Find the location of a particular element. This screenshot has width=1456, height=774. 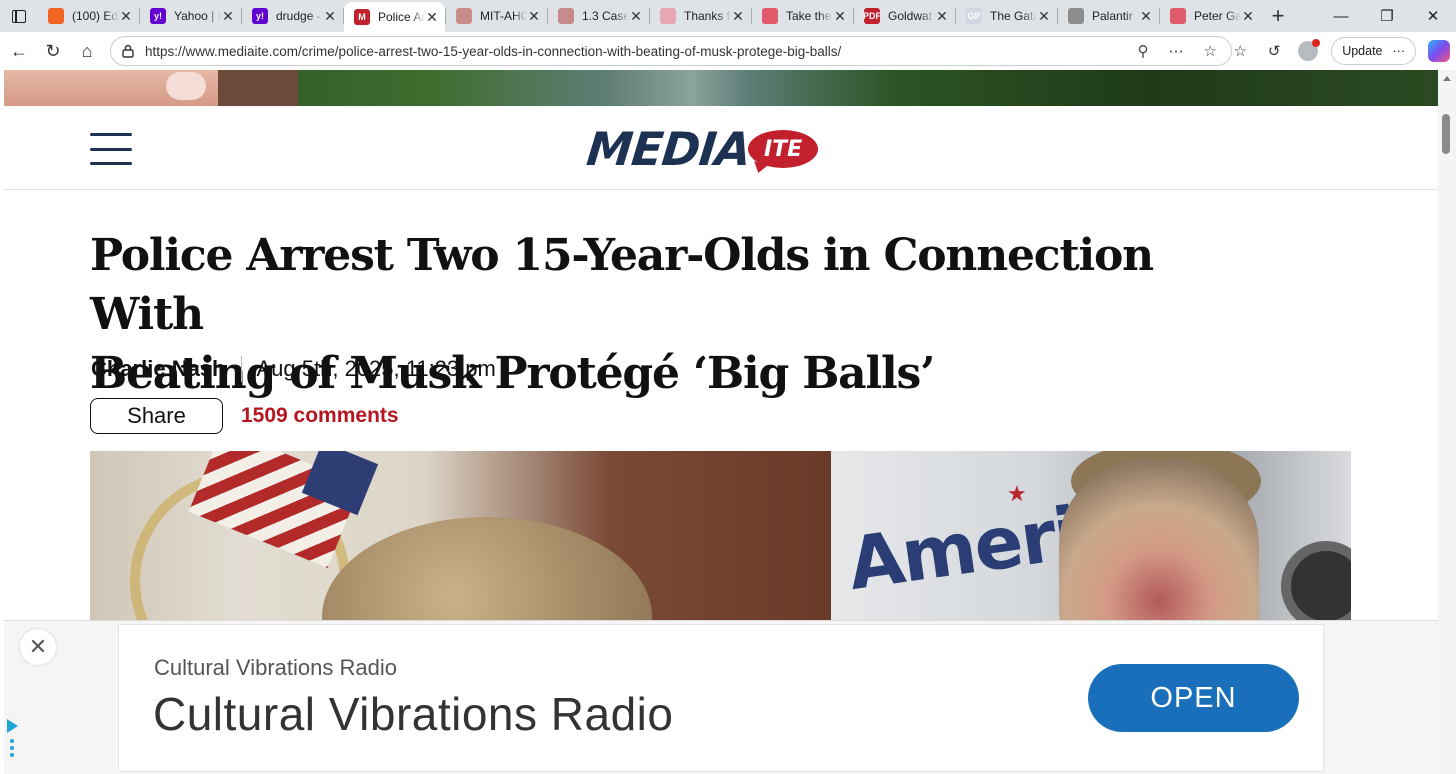

window-controls: — ❐ ✕ is located at coordinates (1387, 16).